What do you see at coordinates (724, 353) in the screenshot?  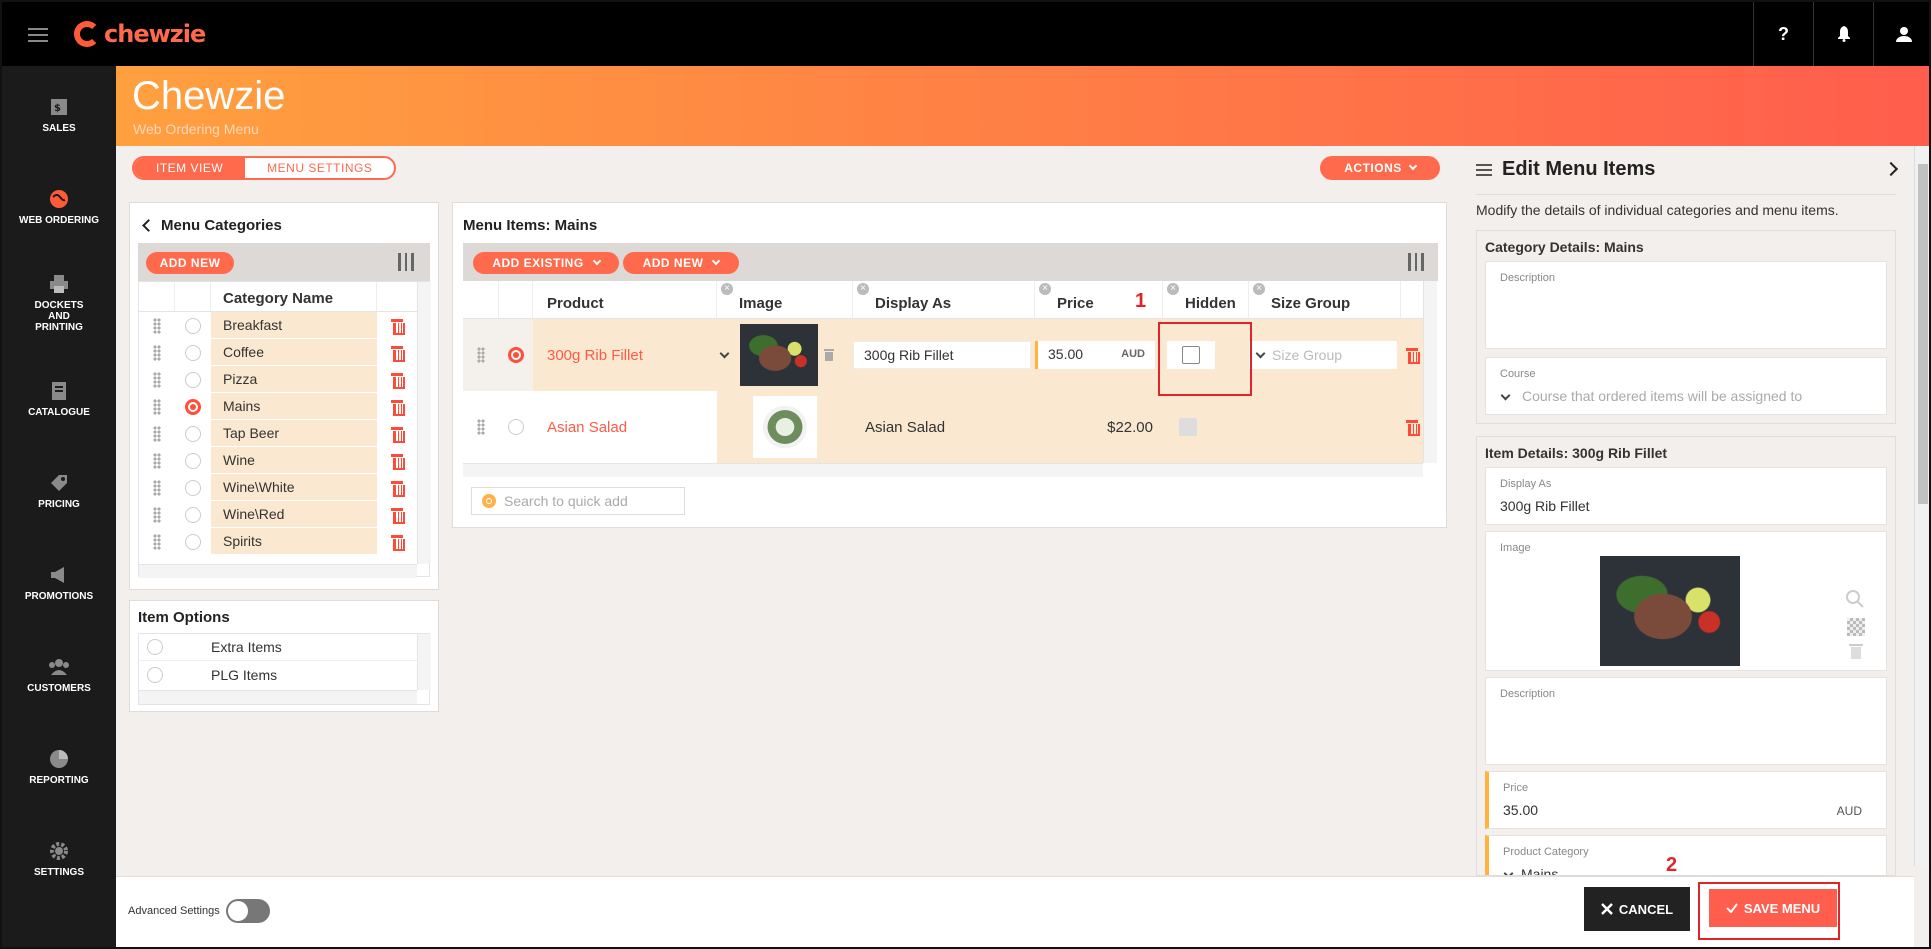 I see `chevron-down-icon` at bounding box center [724, 353].